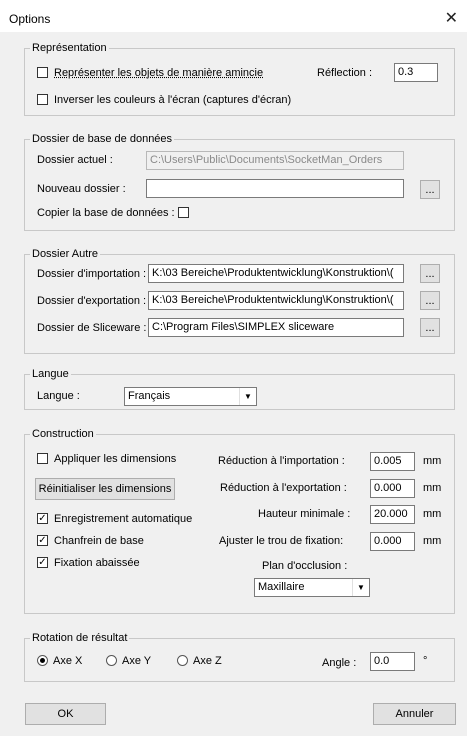 Image resolution: width=467 pixels, height=736 pixels. I want to click on language-select: Français ▼, so click(190, 396).